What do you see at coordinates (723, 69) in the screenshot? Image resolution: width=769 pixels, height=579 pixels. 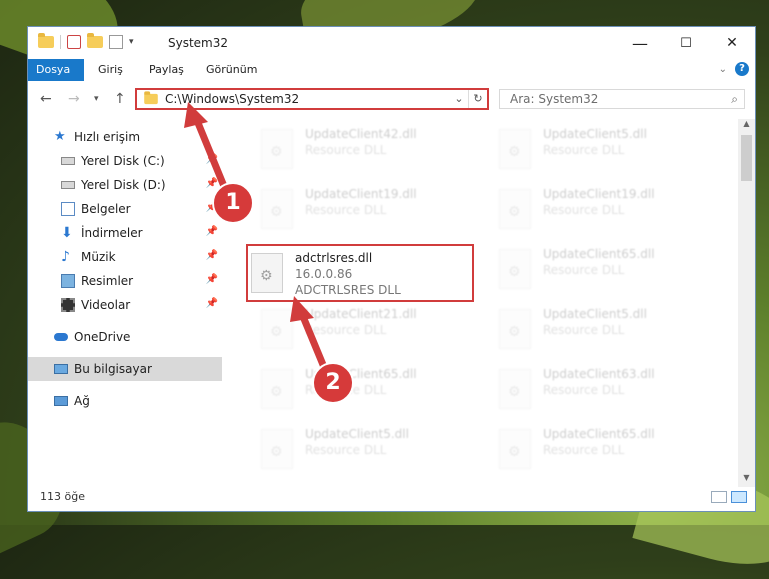 I see `expand-ribbon-chevron-icon: ⌄` at bounding box center [723, 69].